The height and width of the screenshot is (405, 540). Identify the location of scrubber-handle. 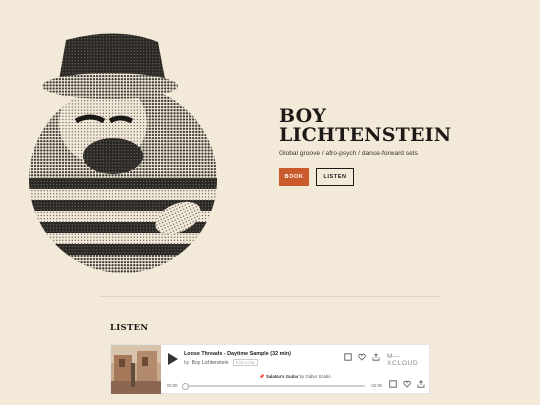
(185, 386).